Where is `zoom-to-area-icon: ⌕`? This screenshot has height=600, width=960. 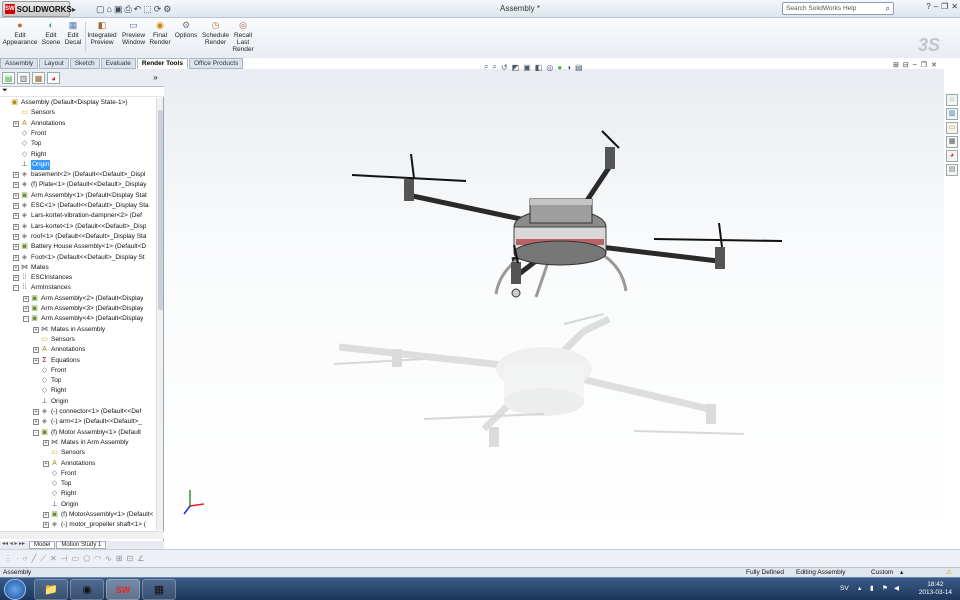 zoom-to-area-icon: ⌕ is located at coordinates (494, 67).